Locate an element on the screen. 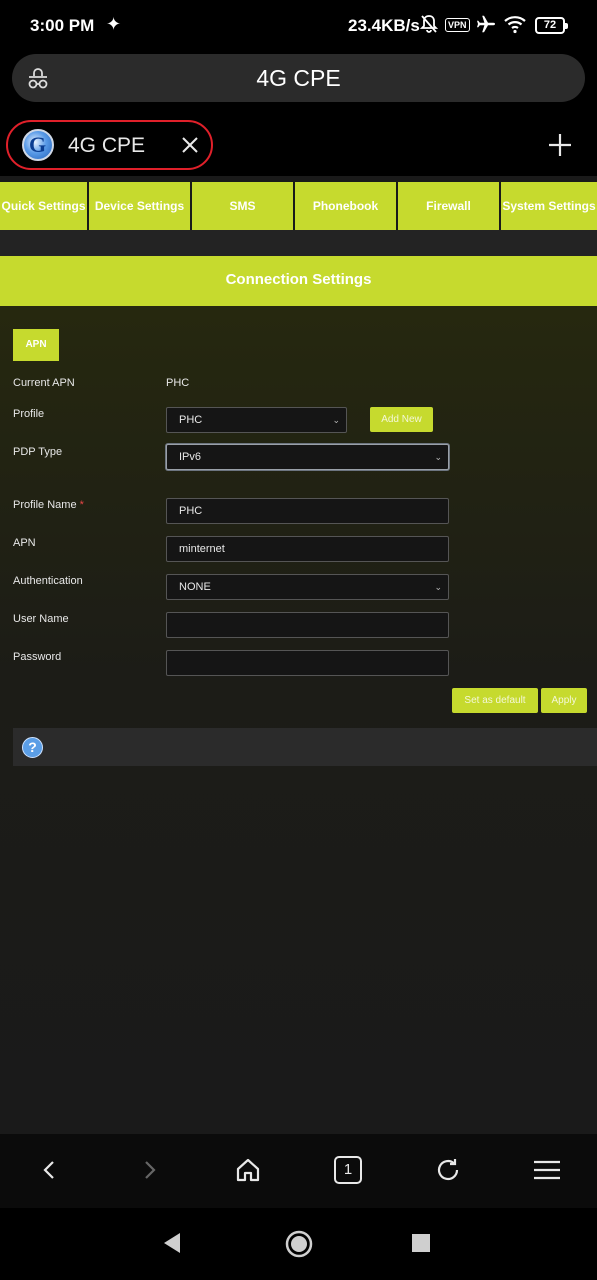 This screenshot has height=1280, width=597. sparkle-icon: ✦ is located at coordinates (114, 24).